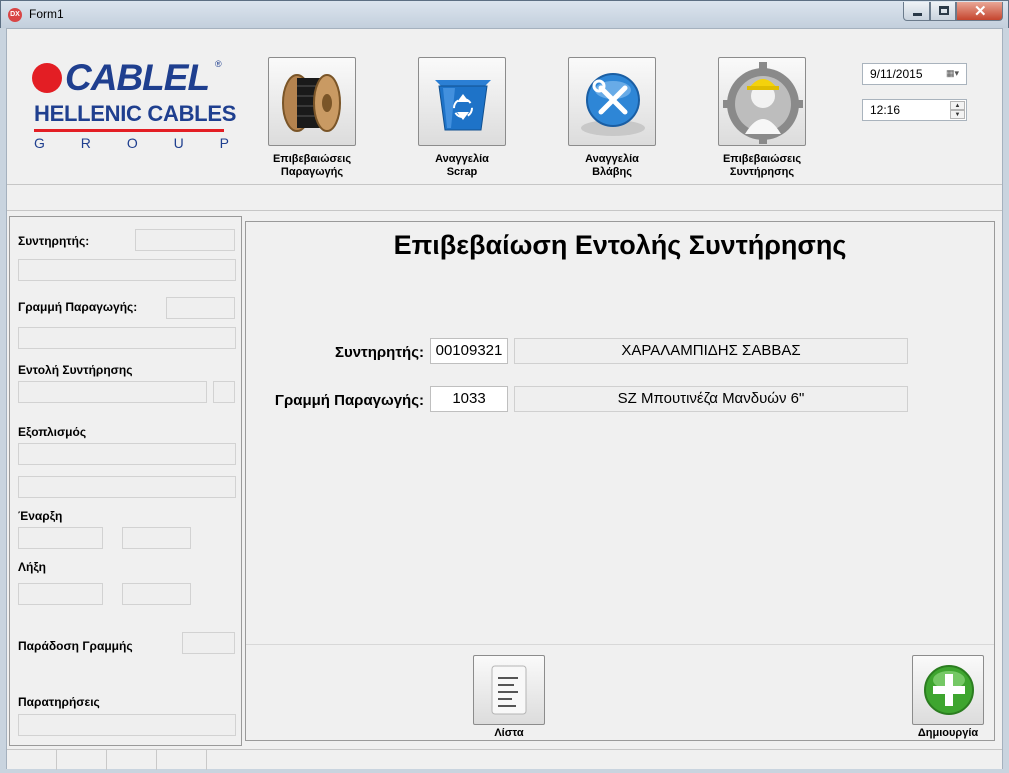 This screenshot has width=1009, height=773. I want to click on nav-caption-line: Συντήρησης, so click(762, 172).